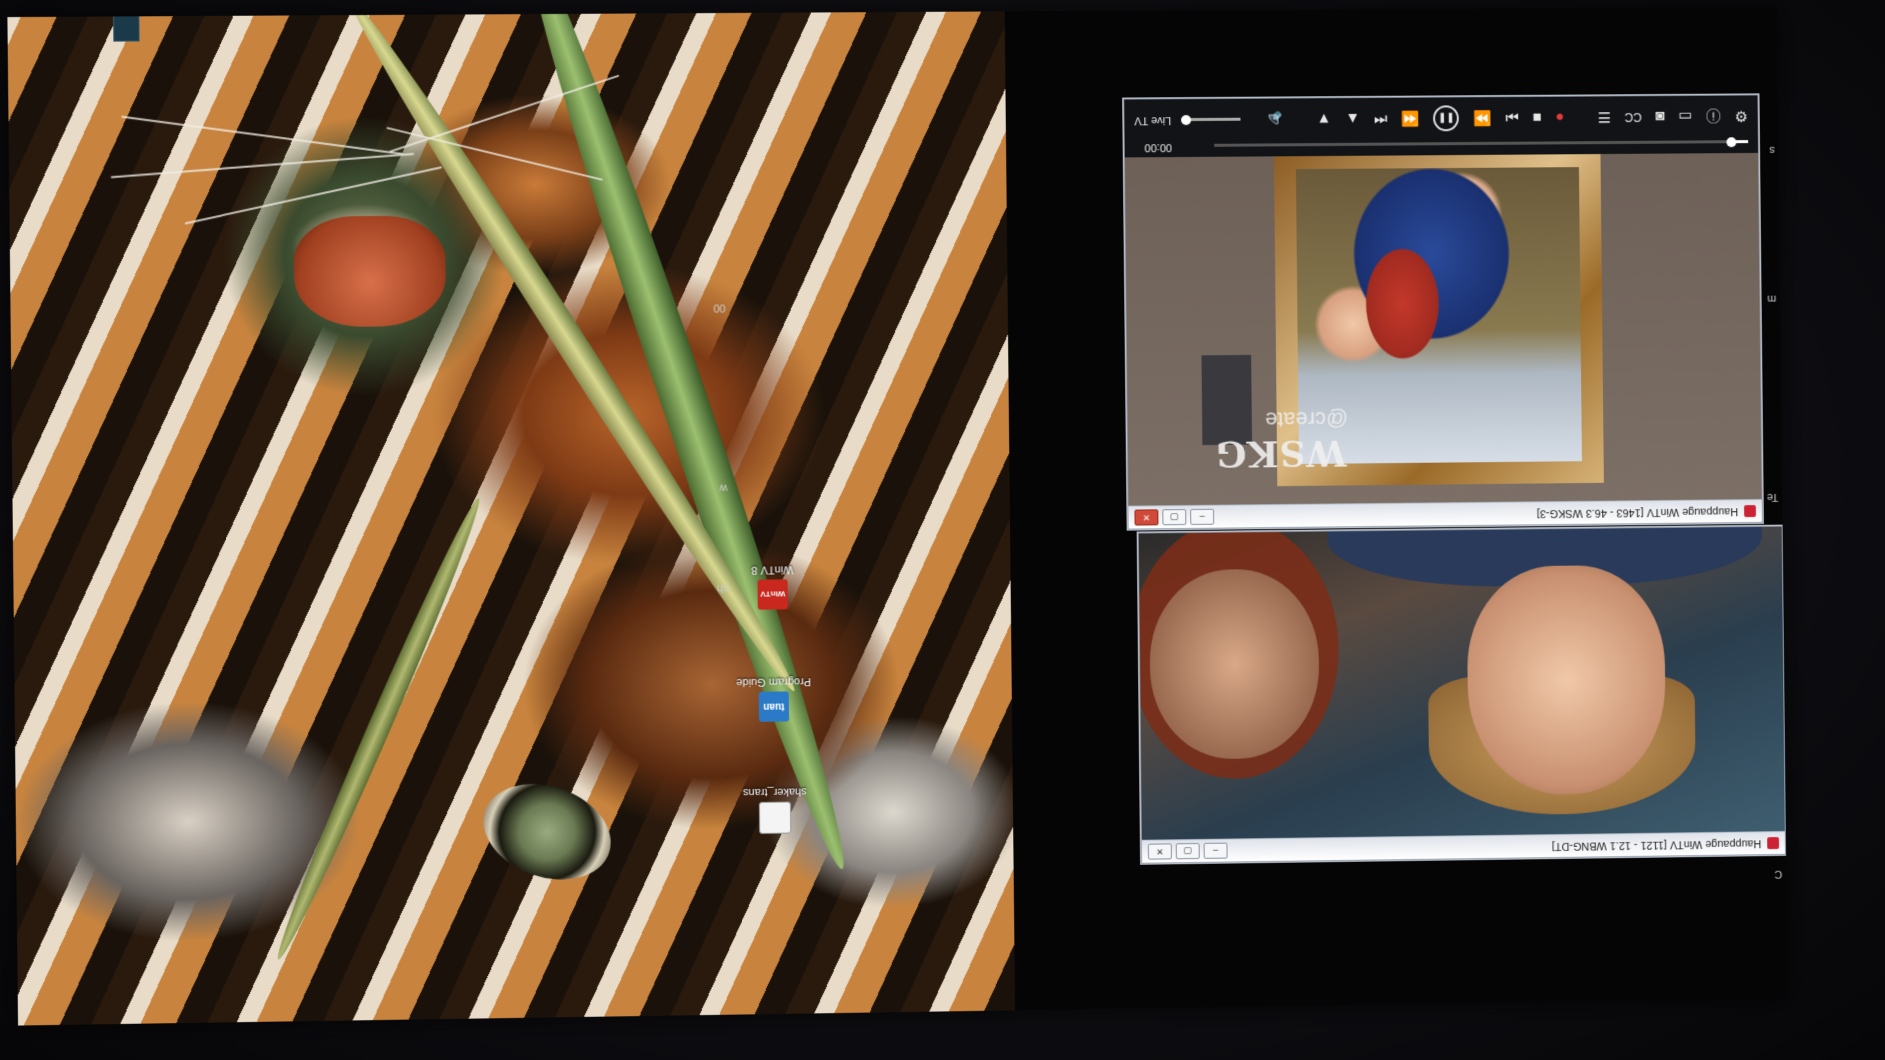 The height and width of the screenshot is (1060, 1885). What do you see at coordinates (1772, 150) in the screenshot?
I see `label-fragment: s` at bounding box center [1772, 150].